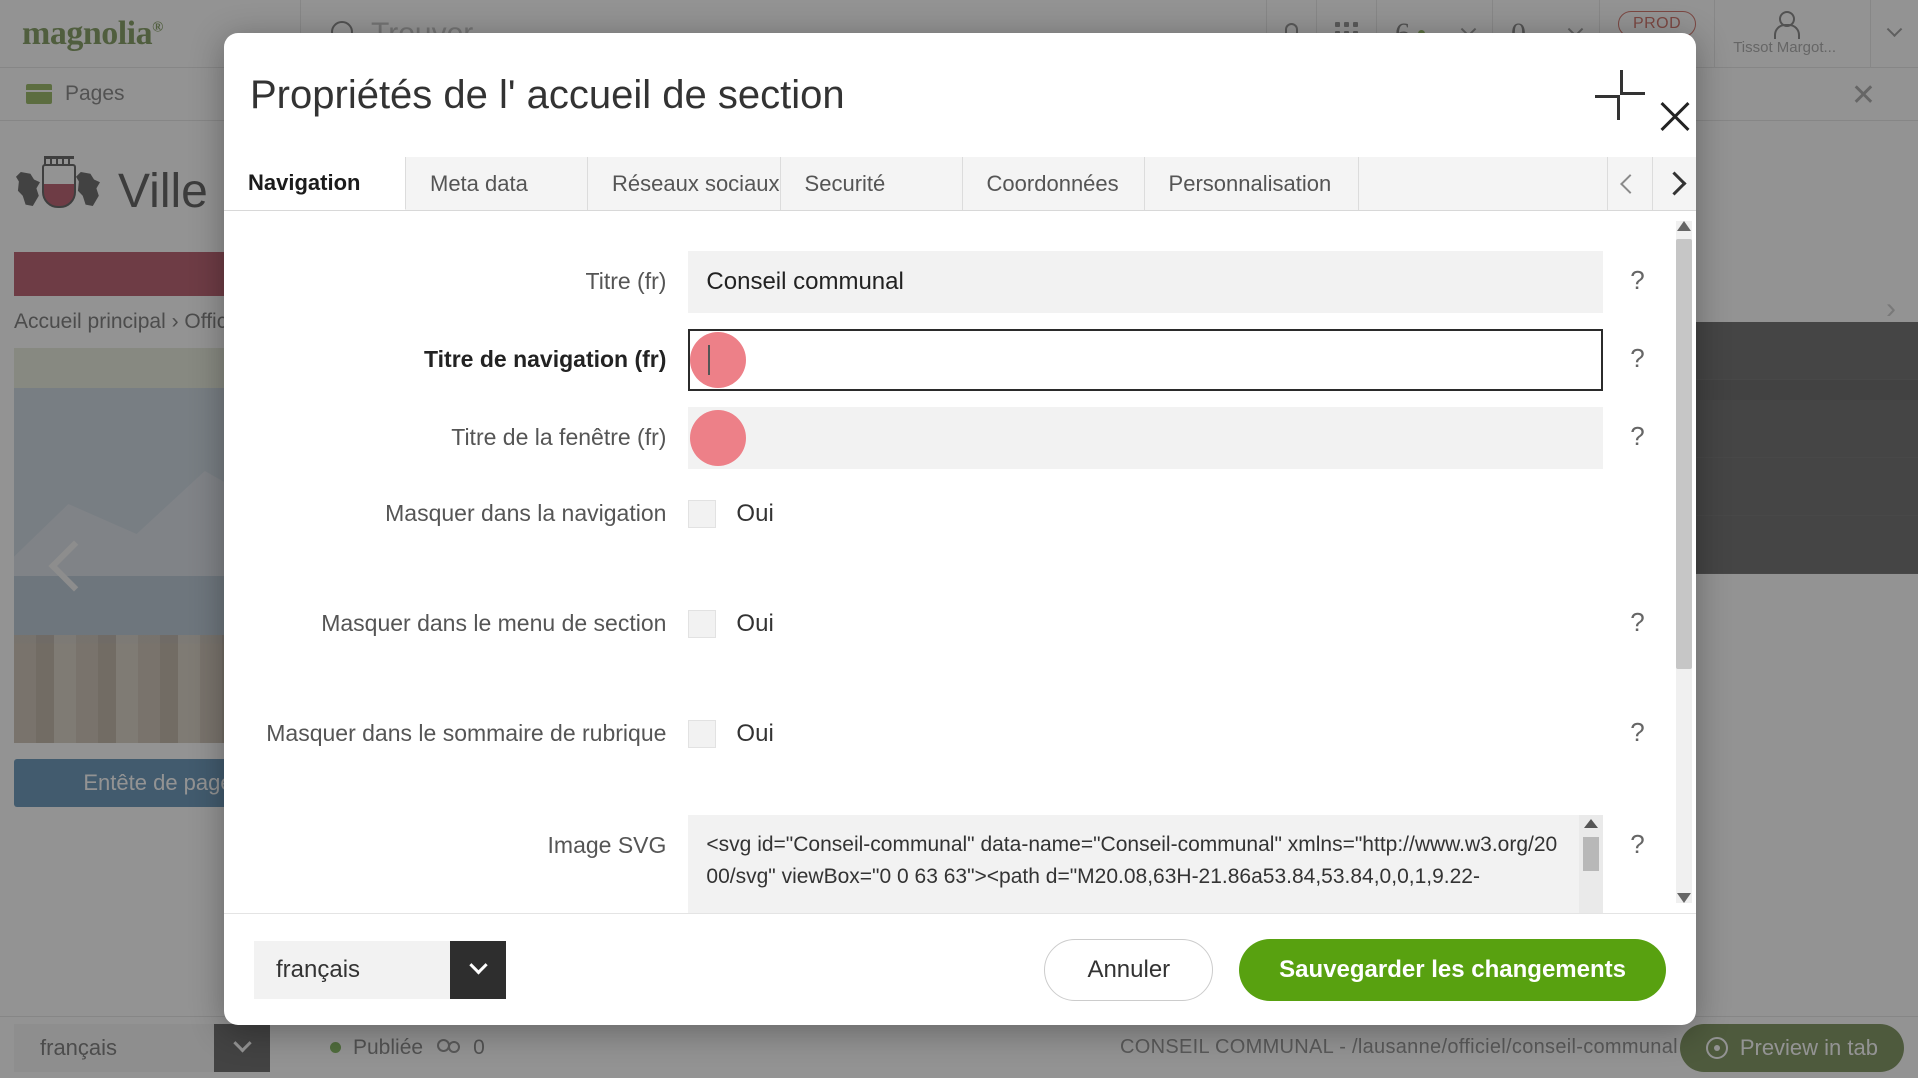  What do you see at coordinates (479, 183) in the screenshot?
I see `tab-label: Meta data` at bounding box center [479, 183].